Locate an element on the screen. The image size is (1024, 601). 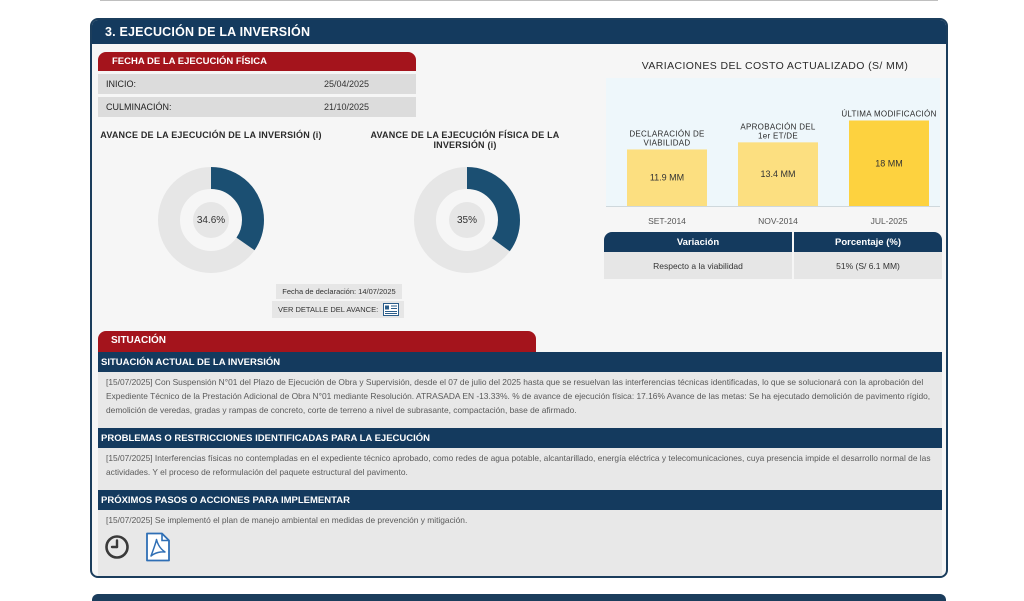
situacion-actual-title: SITUACIÓN ACTUAL DE LA INVERSIÓN is located at coordinates (520, 362).